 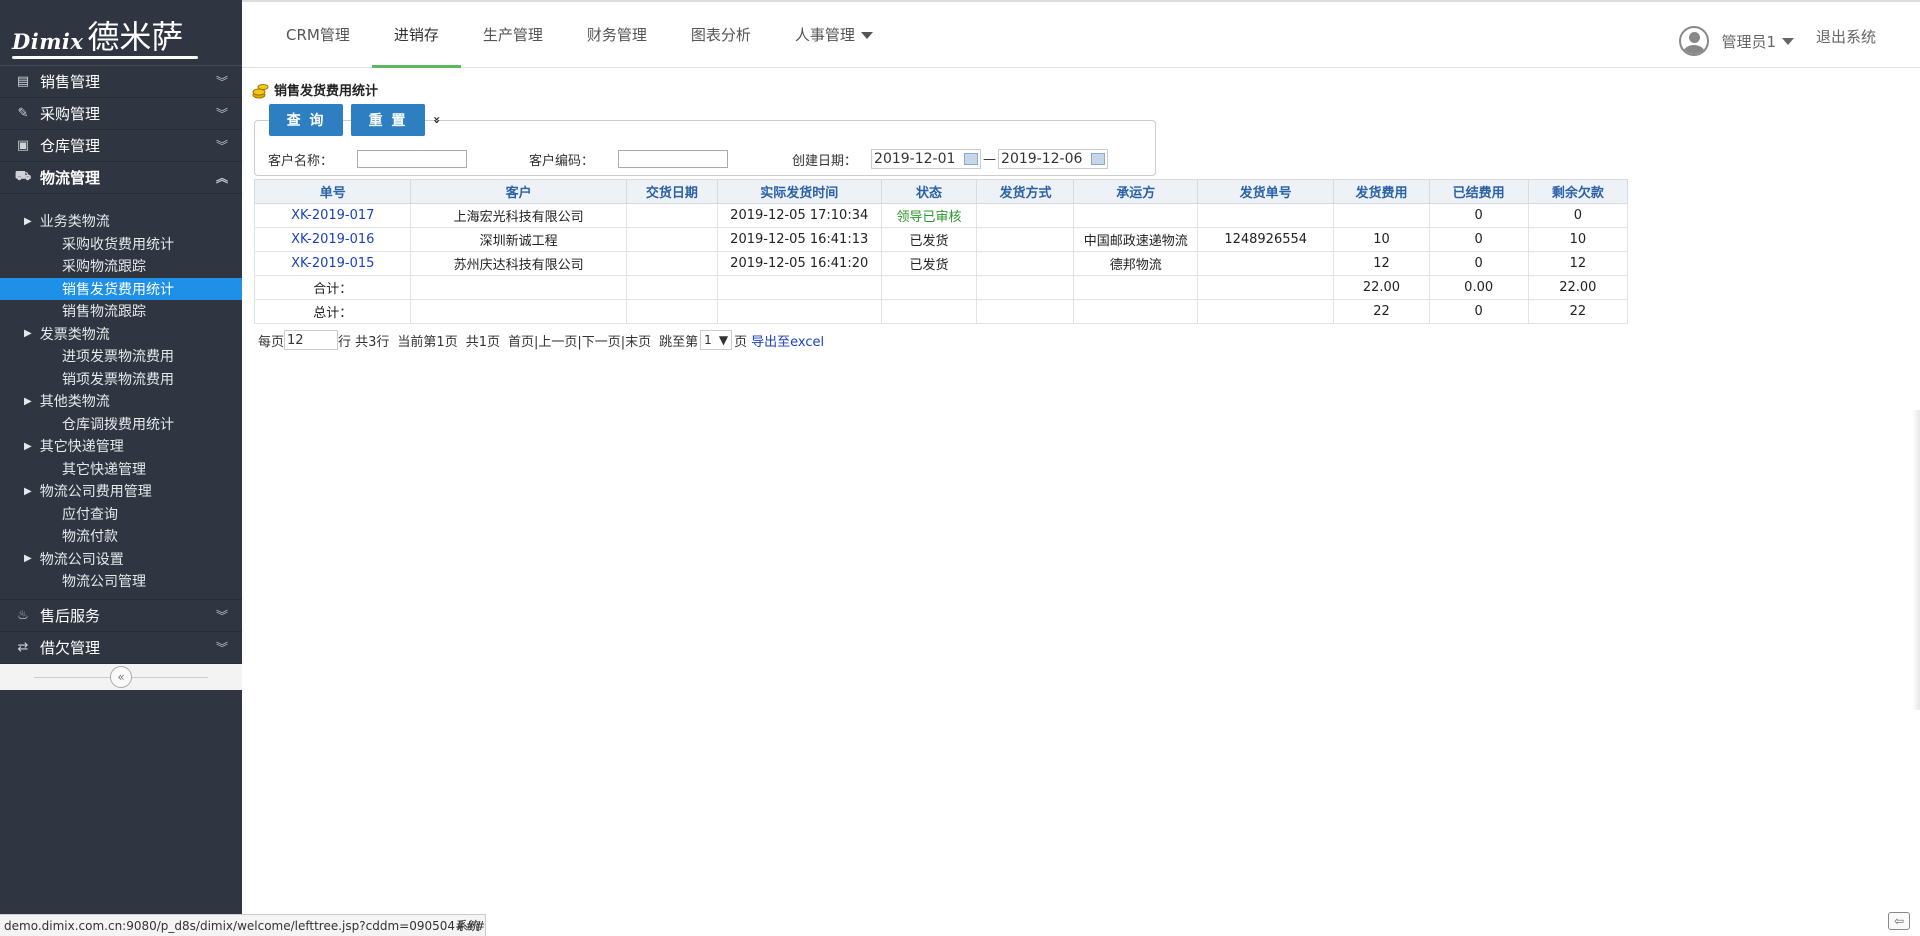 I want to click on tree-leaf: 其它快递管理, so click(x=121, y=469).